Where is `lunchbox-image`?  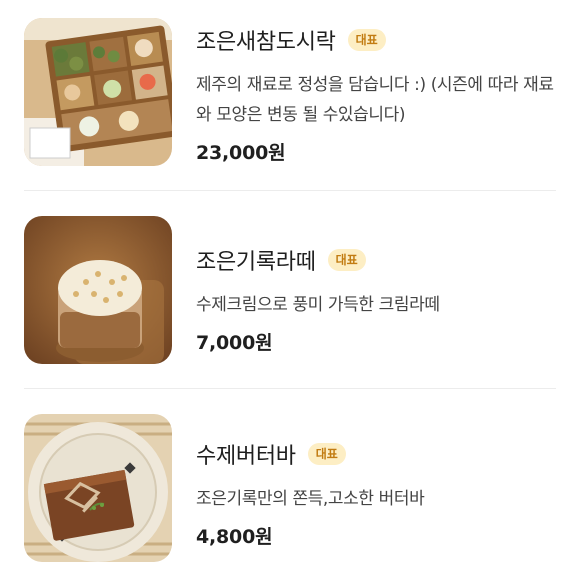 lunchbox-image is located at coordinates (98, 92).